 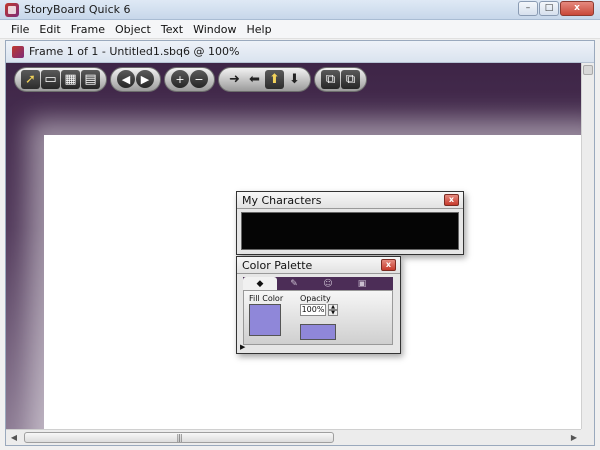 I want to click on characters-list, so click(x=350, y=231).